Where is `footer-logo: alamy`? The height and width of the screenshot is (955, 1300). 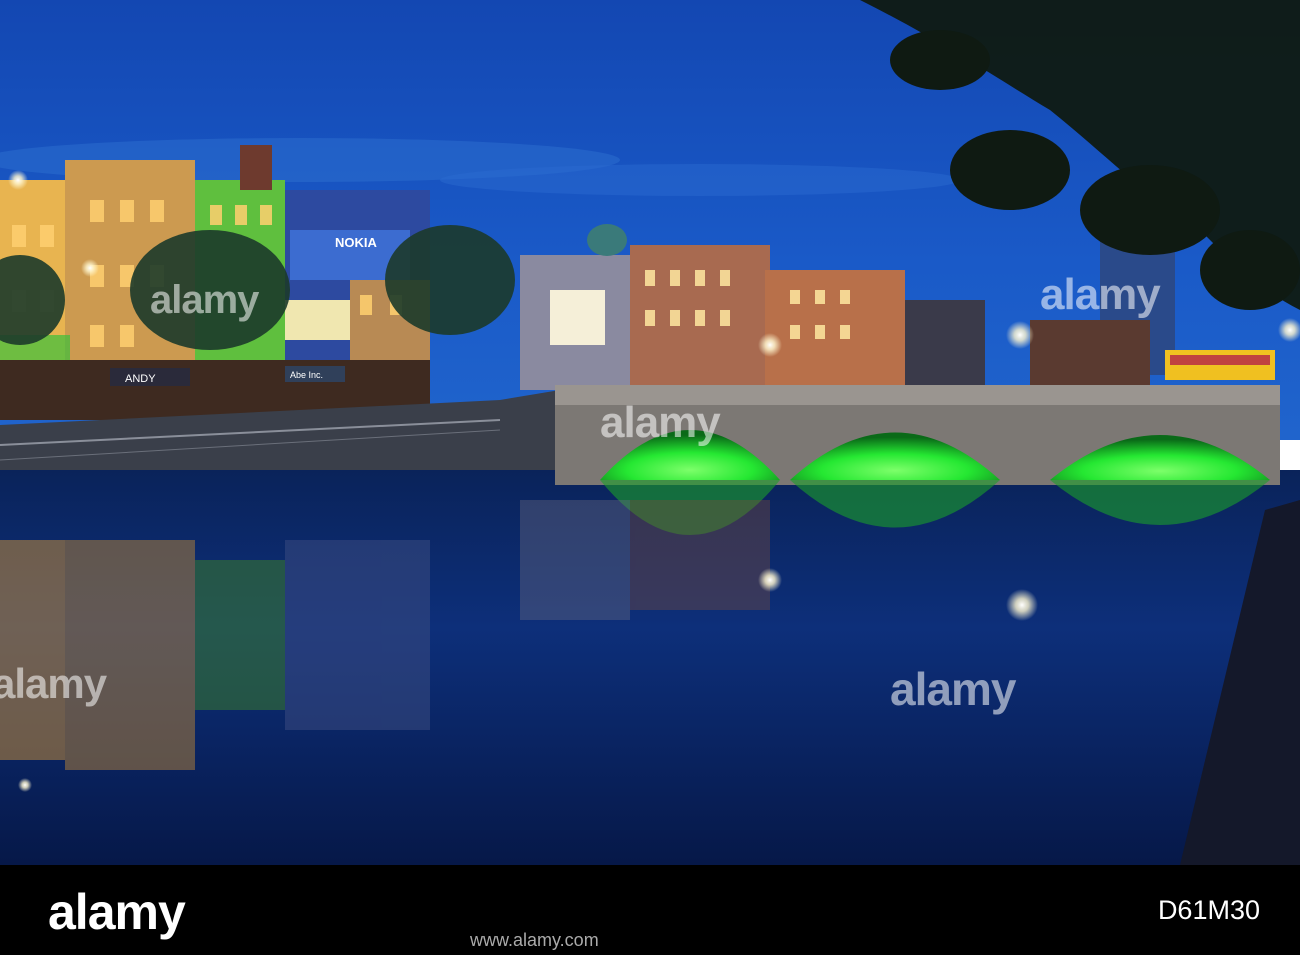
footer-logo: alamy is located at coordinates (117, 912).